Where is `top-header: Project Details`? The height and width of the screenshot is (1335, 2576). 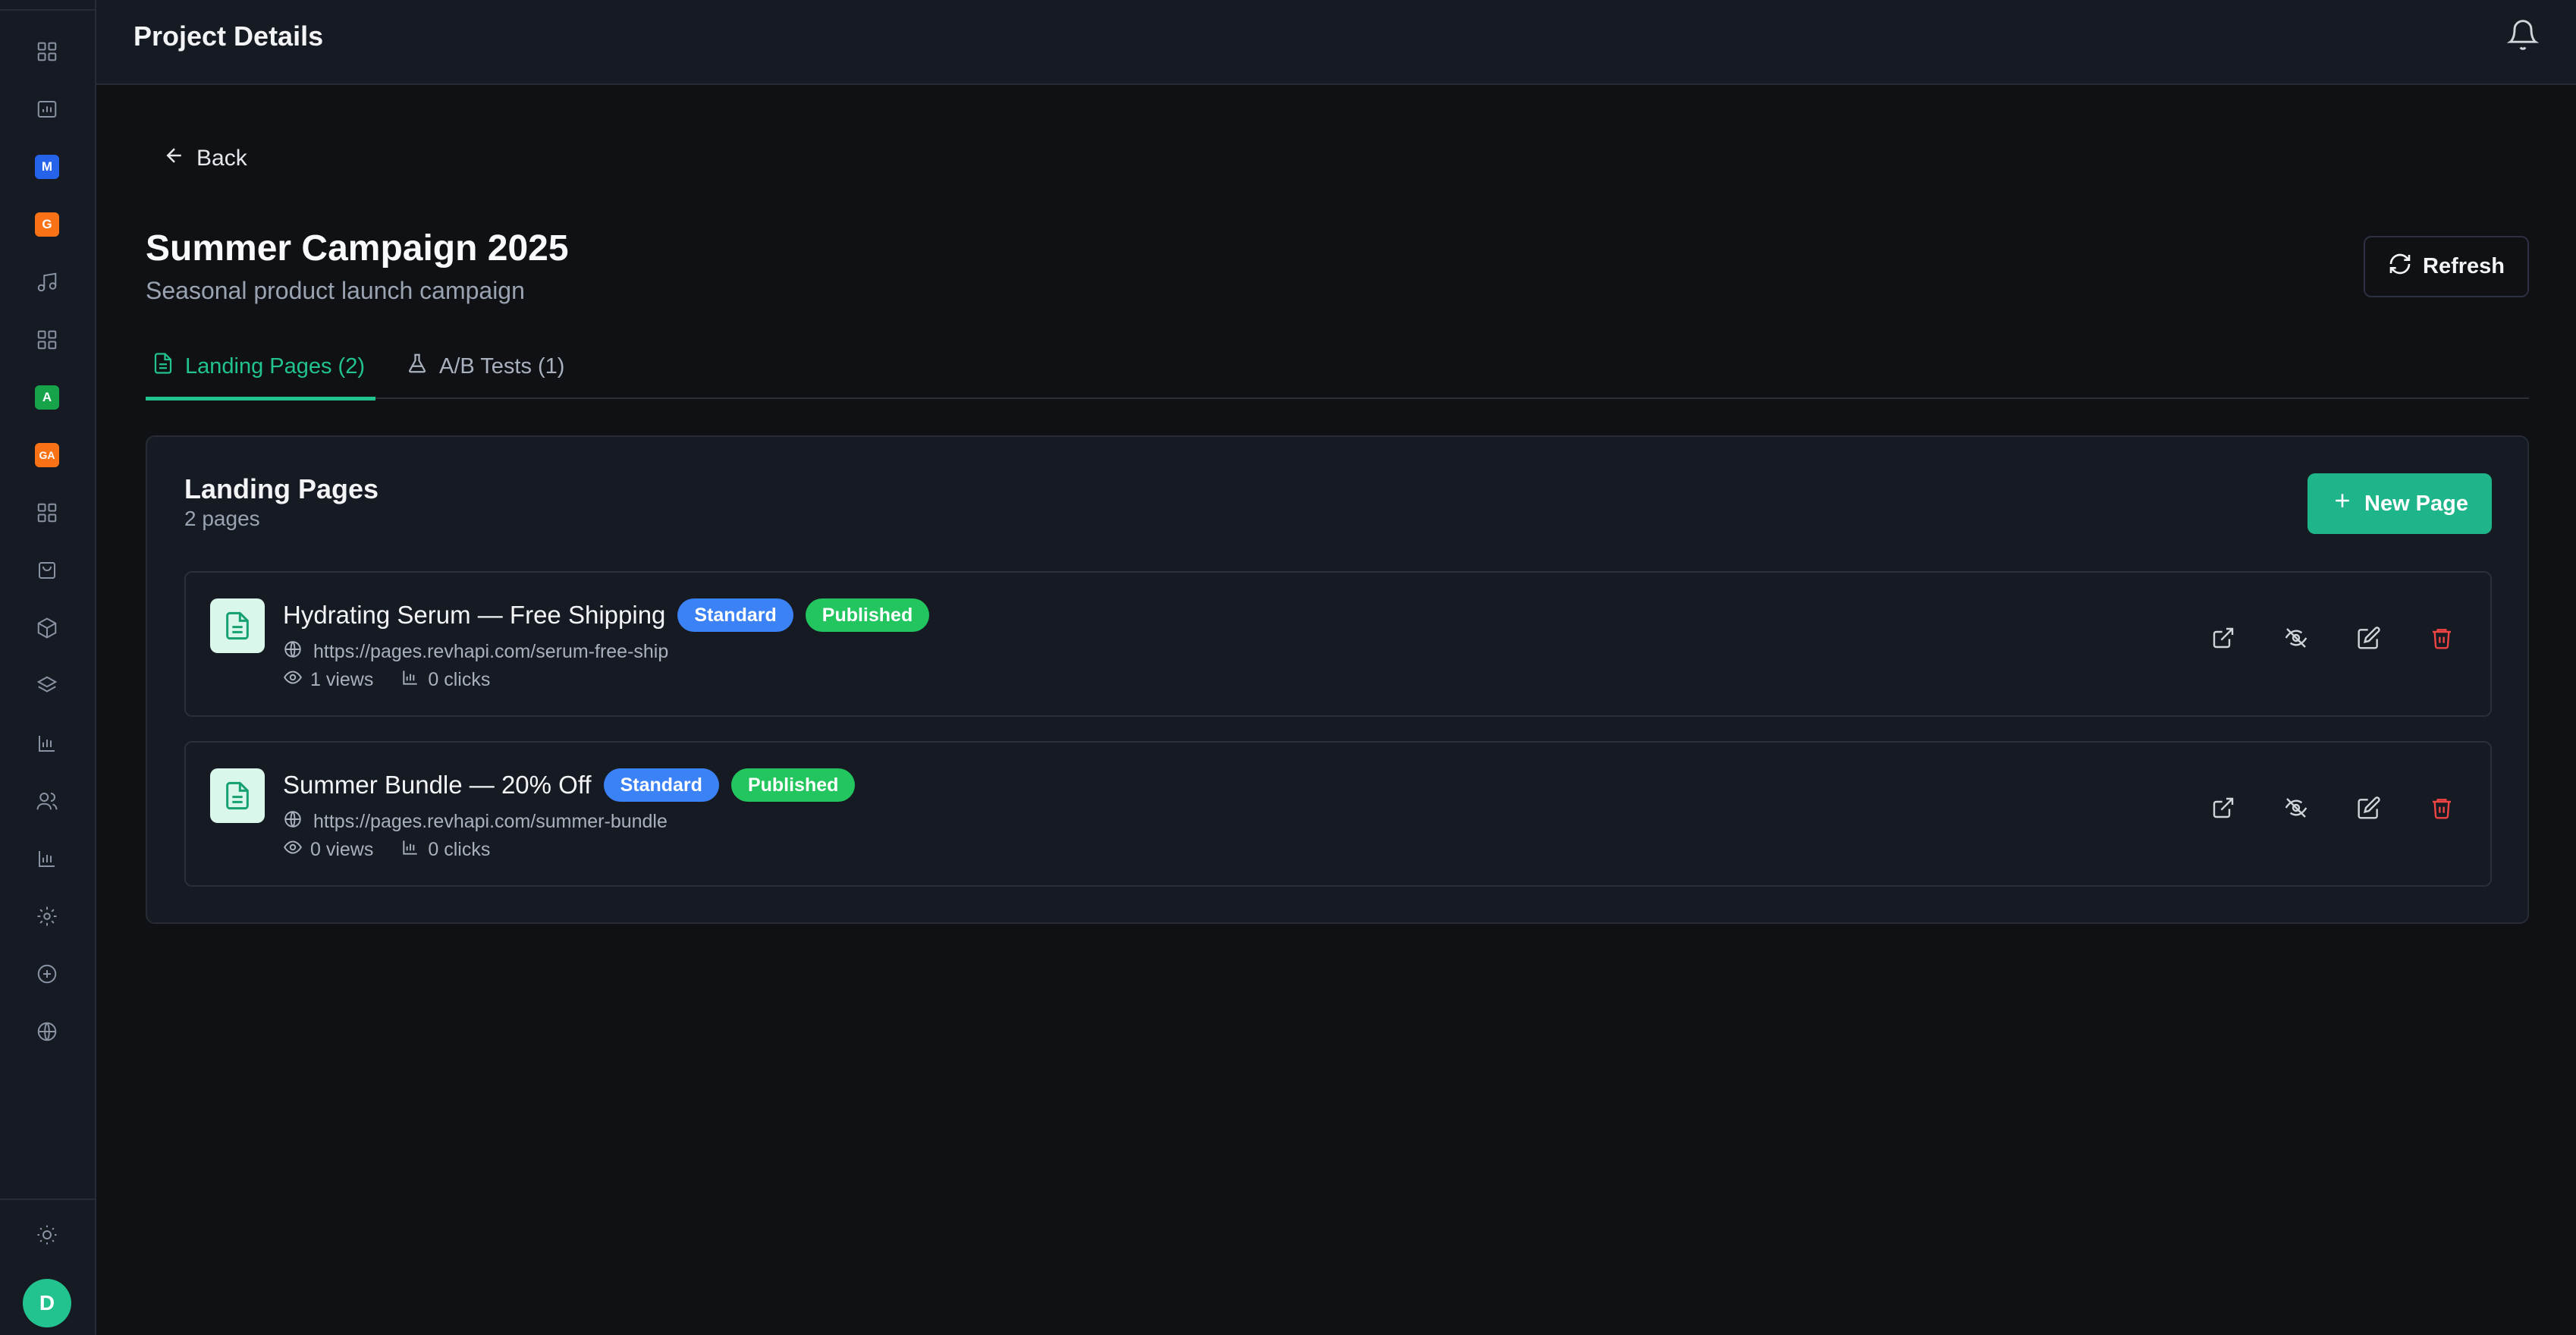
top-header: Project Details is located at coordinates (1336, 42).